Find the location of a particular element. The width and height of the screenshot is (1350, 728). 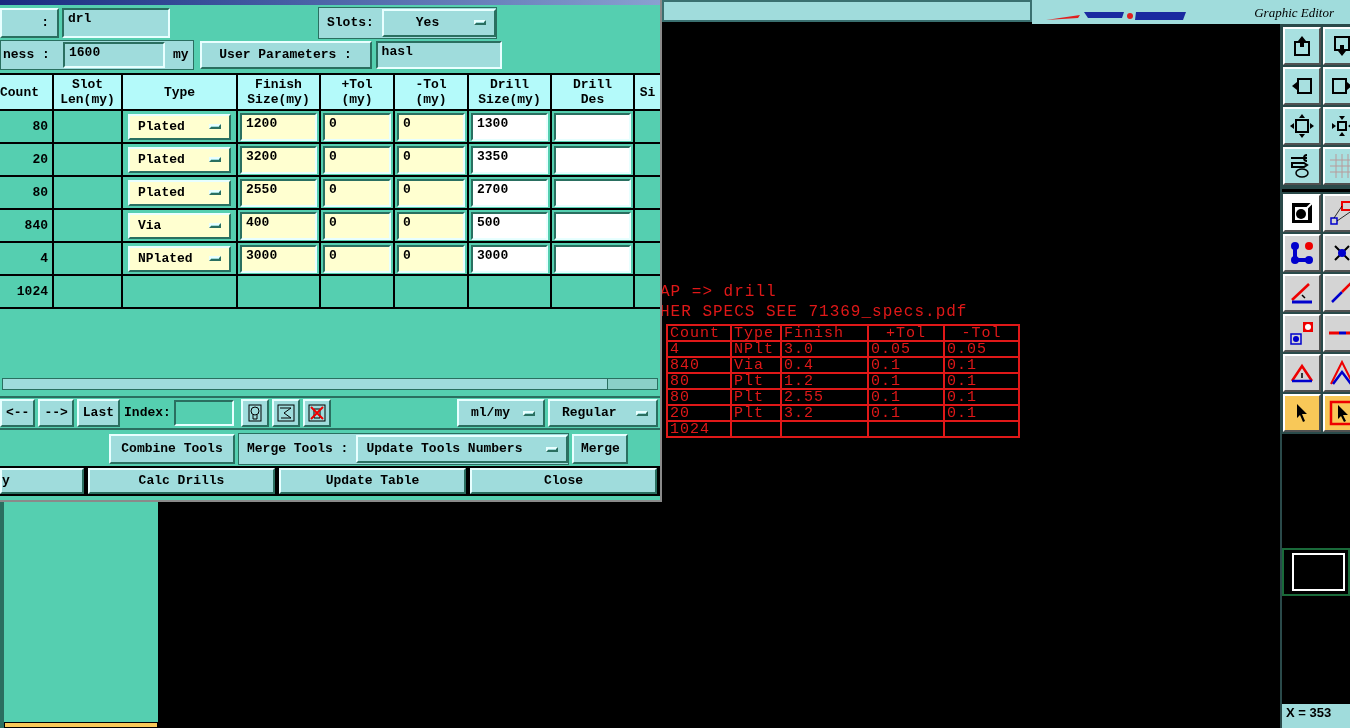

pads-icon is located at coordinates (1302, 333).